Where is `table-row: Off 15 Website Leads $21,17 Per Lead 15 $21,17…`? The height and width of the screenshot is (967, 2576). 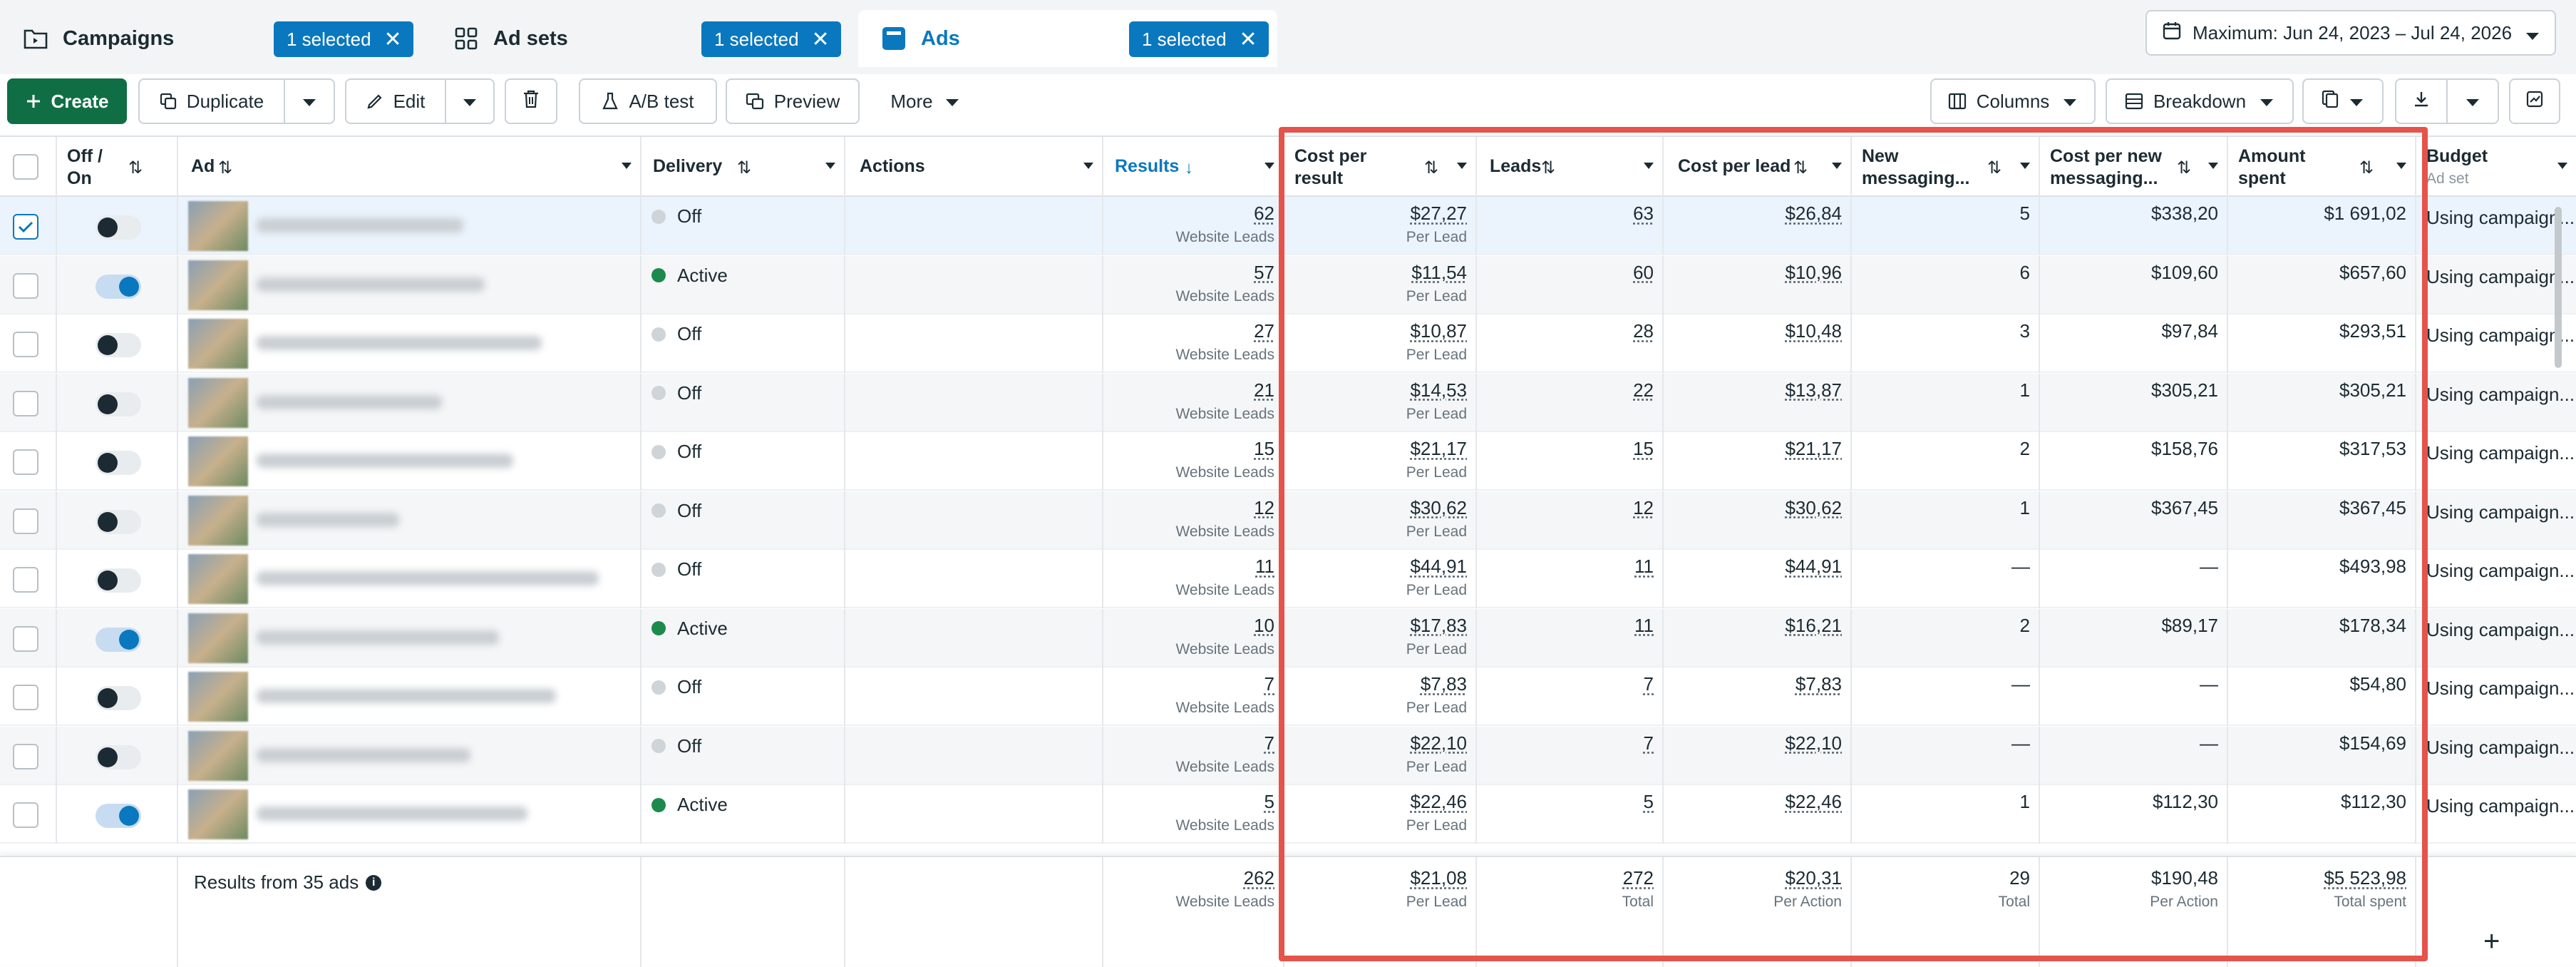 table-row: Off 15 Website Leads $21,17 Per Lead 15 $21,17… is located at coordinates (1288, 461).